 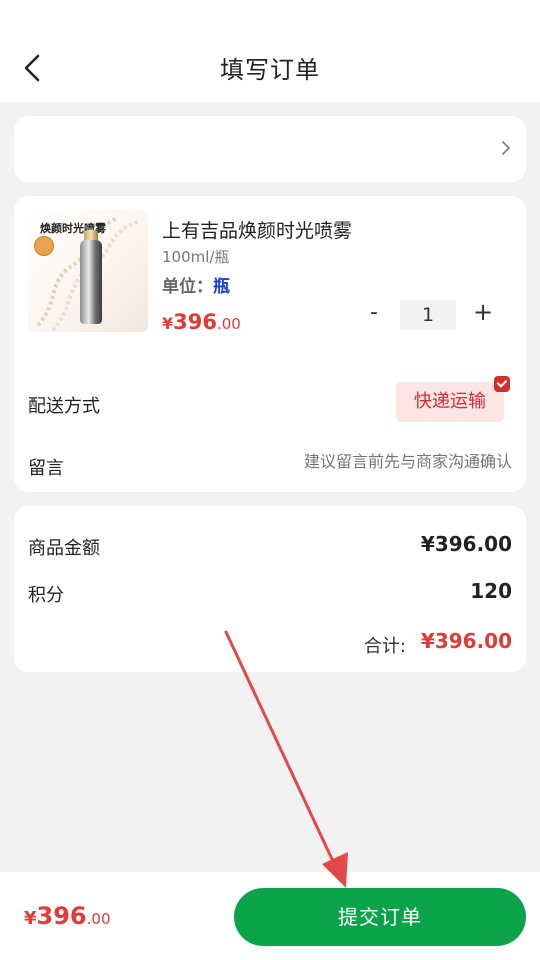 What do you see at coordinates (506, 148) in the screenshot?
I see `chevron-right-icon` at bounding box center [506, 148].